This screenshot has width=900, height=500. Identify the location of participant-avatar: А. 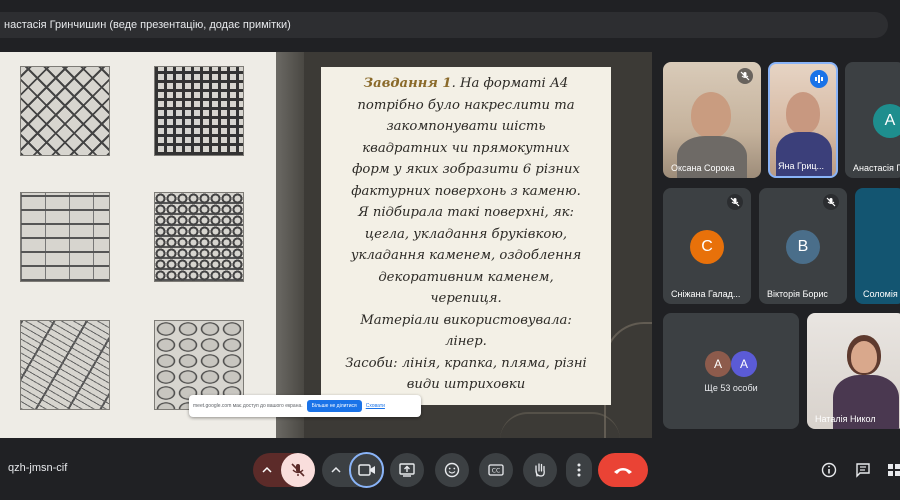
(886, 121).